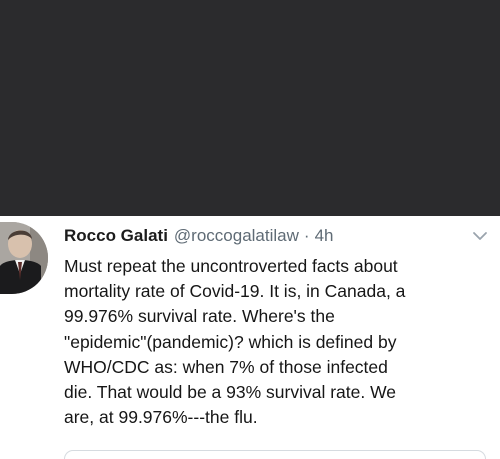 Image resolution: width=500 pixels, height=459 pixels. Describe the element at coordinates (116, 236) in the screenshot. I see `display-name: Rocco Galati` at that location.